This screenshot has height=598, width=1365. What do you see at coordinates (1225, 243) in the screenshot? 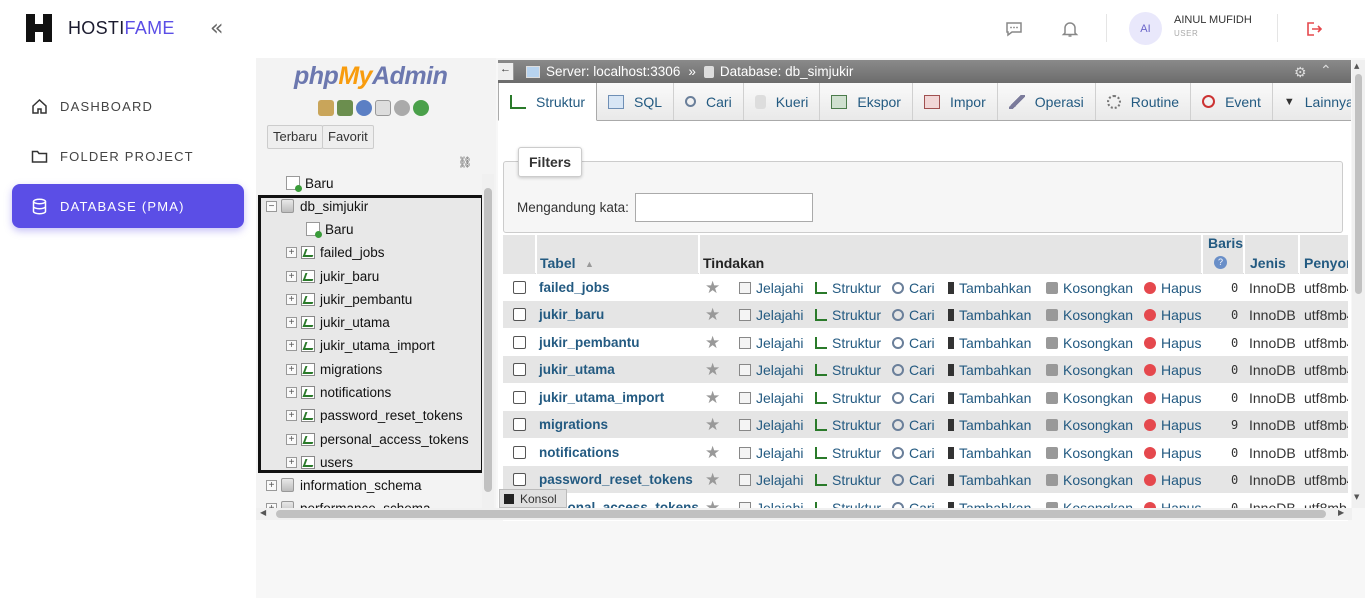
I see `header-baris: Baris` at bounding box center [1225, 243].